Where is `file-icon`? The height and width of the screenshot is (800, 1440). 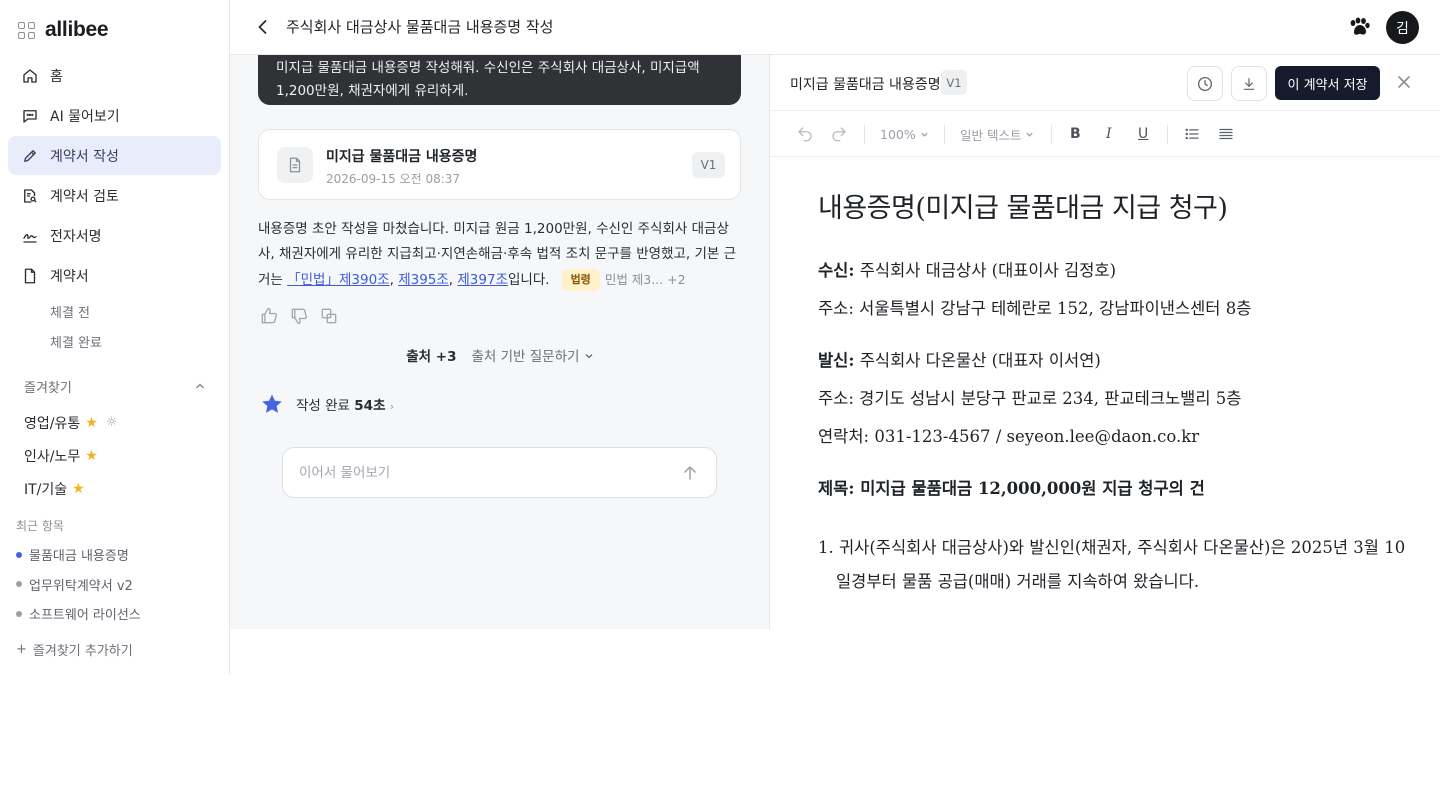 file-icon is located at coordinates (30, 276).